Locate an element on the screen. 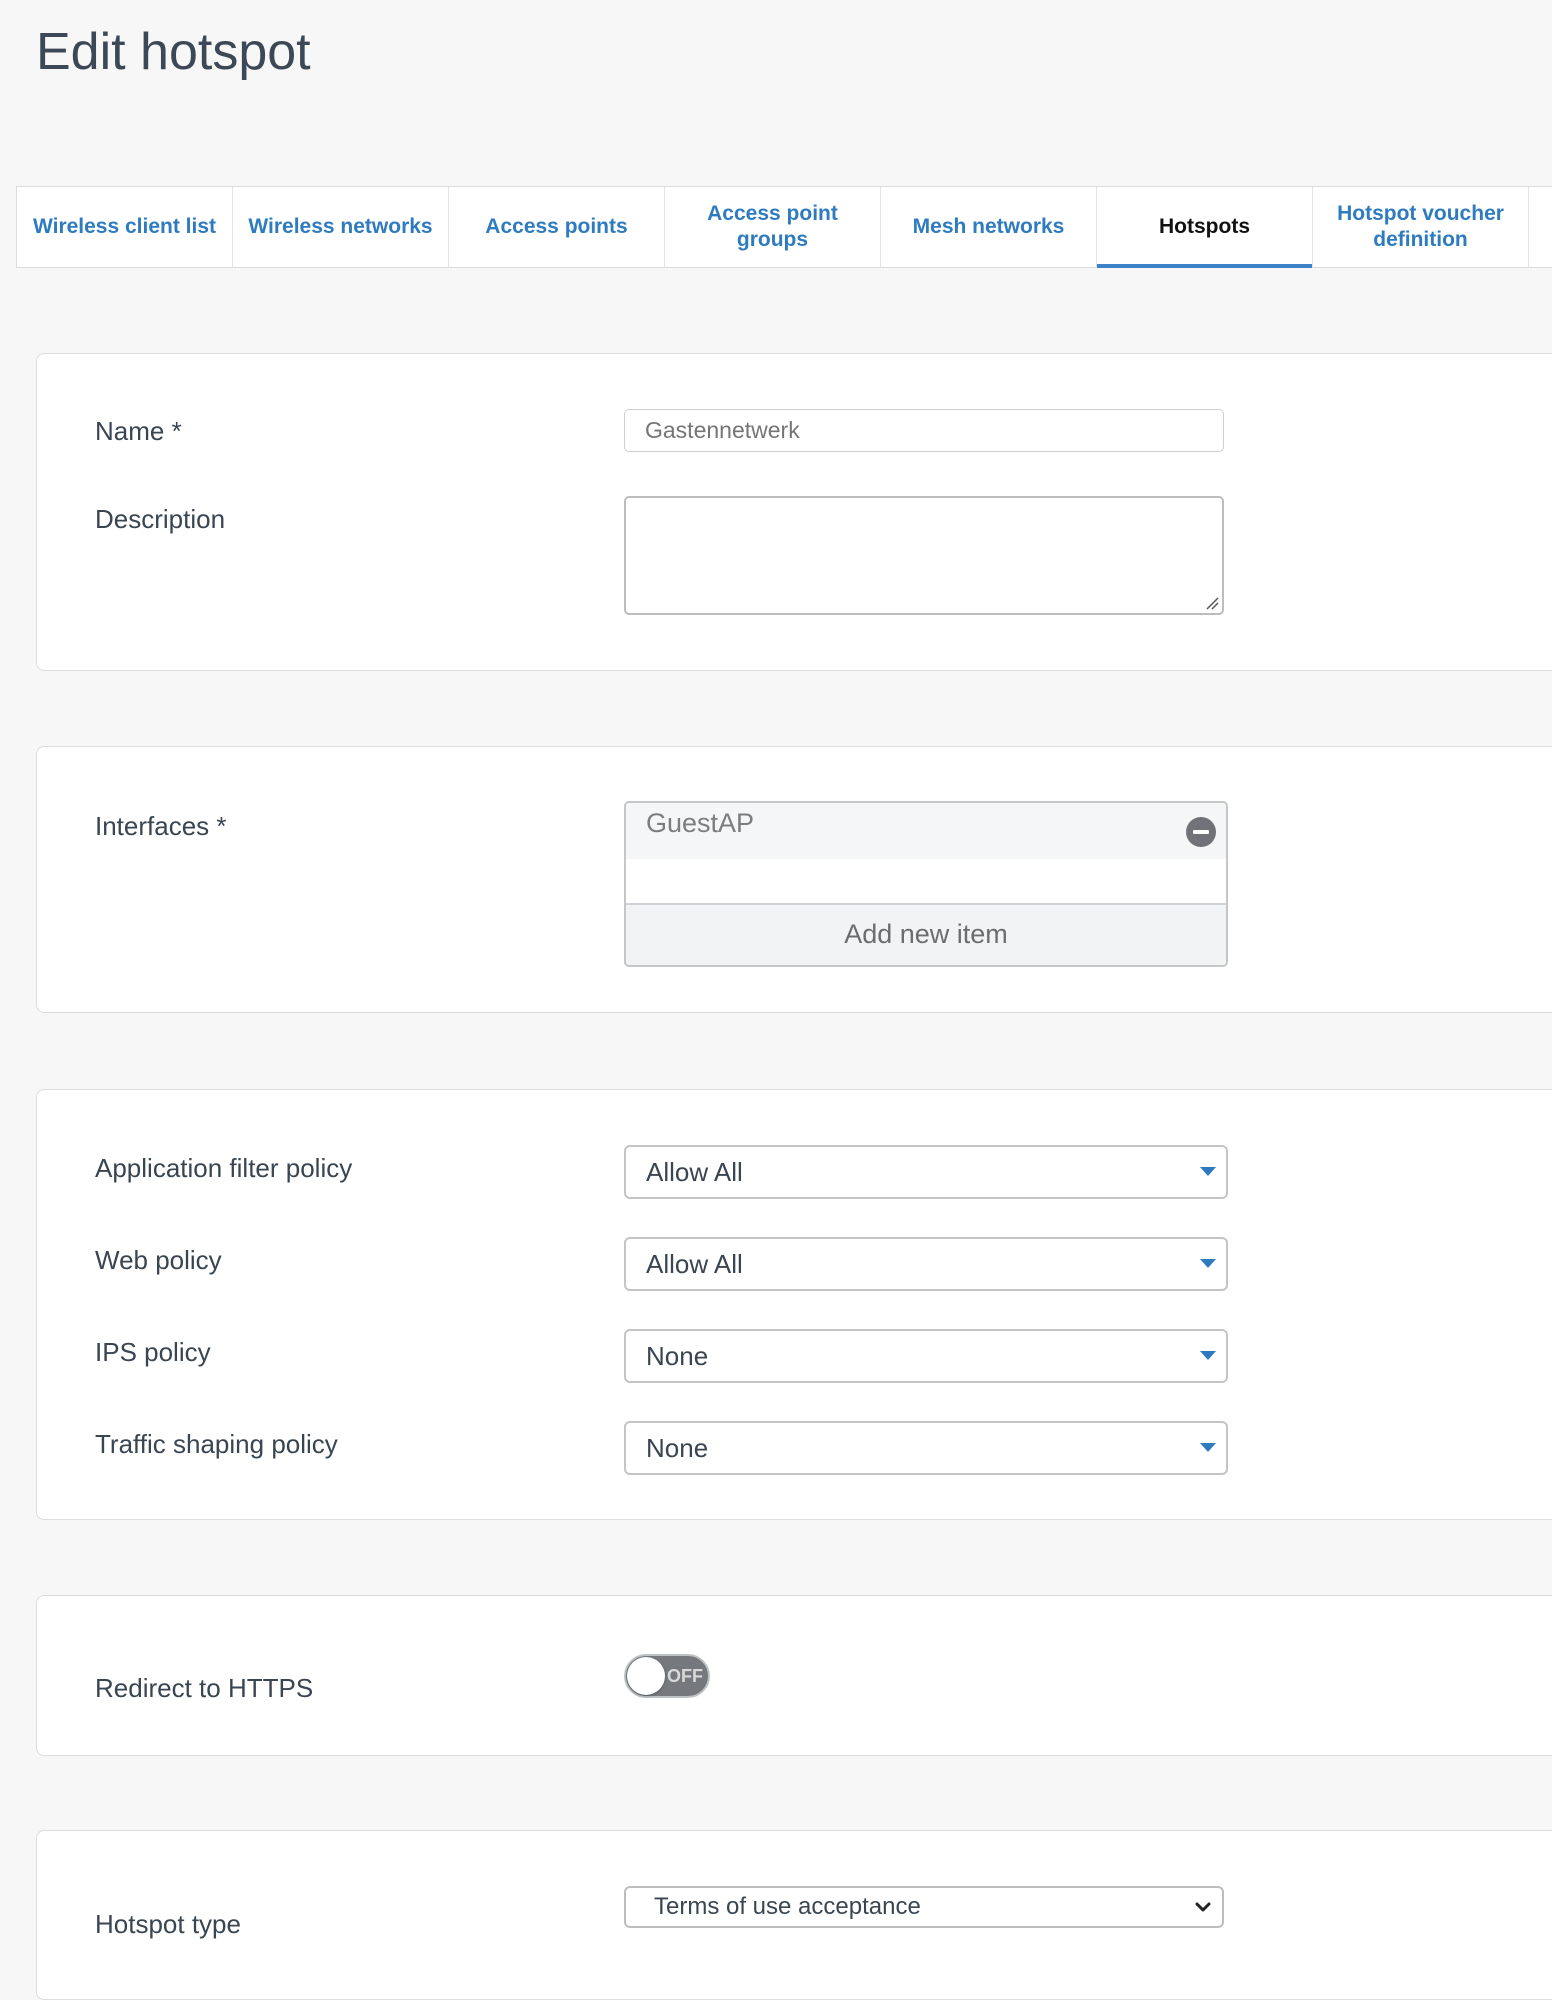 This screenshot has width=1552, height=2000. name-label: Name * is located at coordinates (138, 431).